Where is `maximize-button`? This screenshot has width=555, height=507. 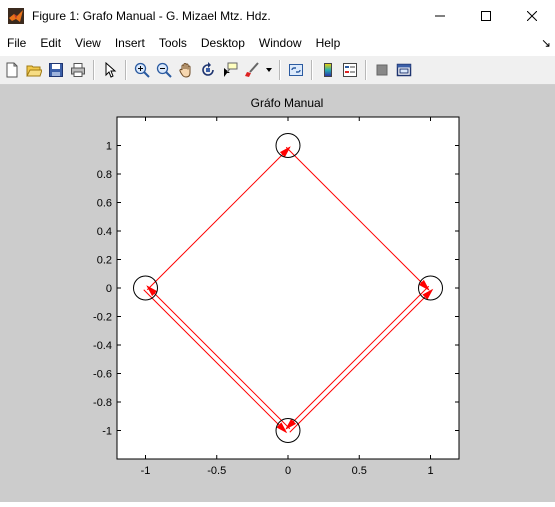
maximize-button is located at coordinates (486, 16).